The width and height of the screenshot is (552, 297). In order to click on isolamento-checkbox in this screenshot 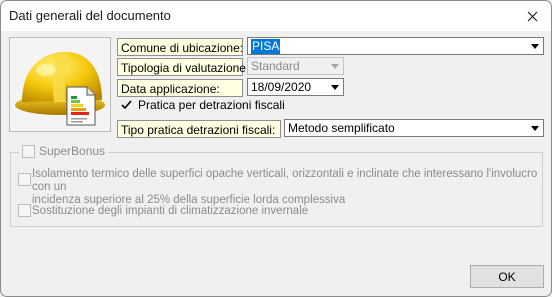, I will do `click(24, 179)`.